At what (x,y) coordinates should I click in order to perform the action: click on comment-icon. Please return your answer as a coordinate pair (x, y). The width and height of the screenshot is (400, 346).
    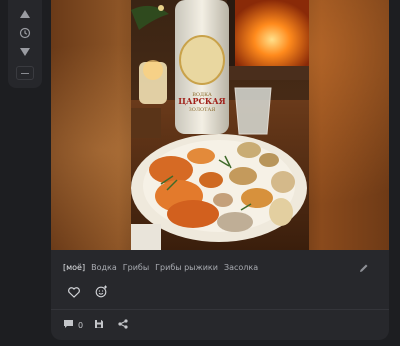
    Looking at the image, I should click on (68, 325).